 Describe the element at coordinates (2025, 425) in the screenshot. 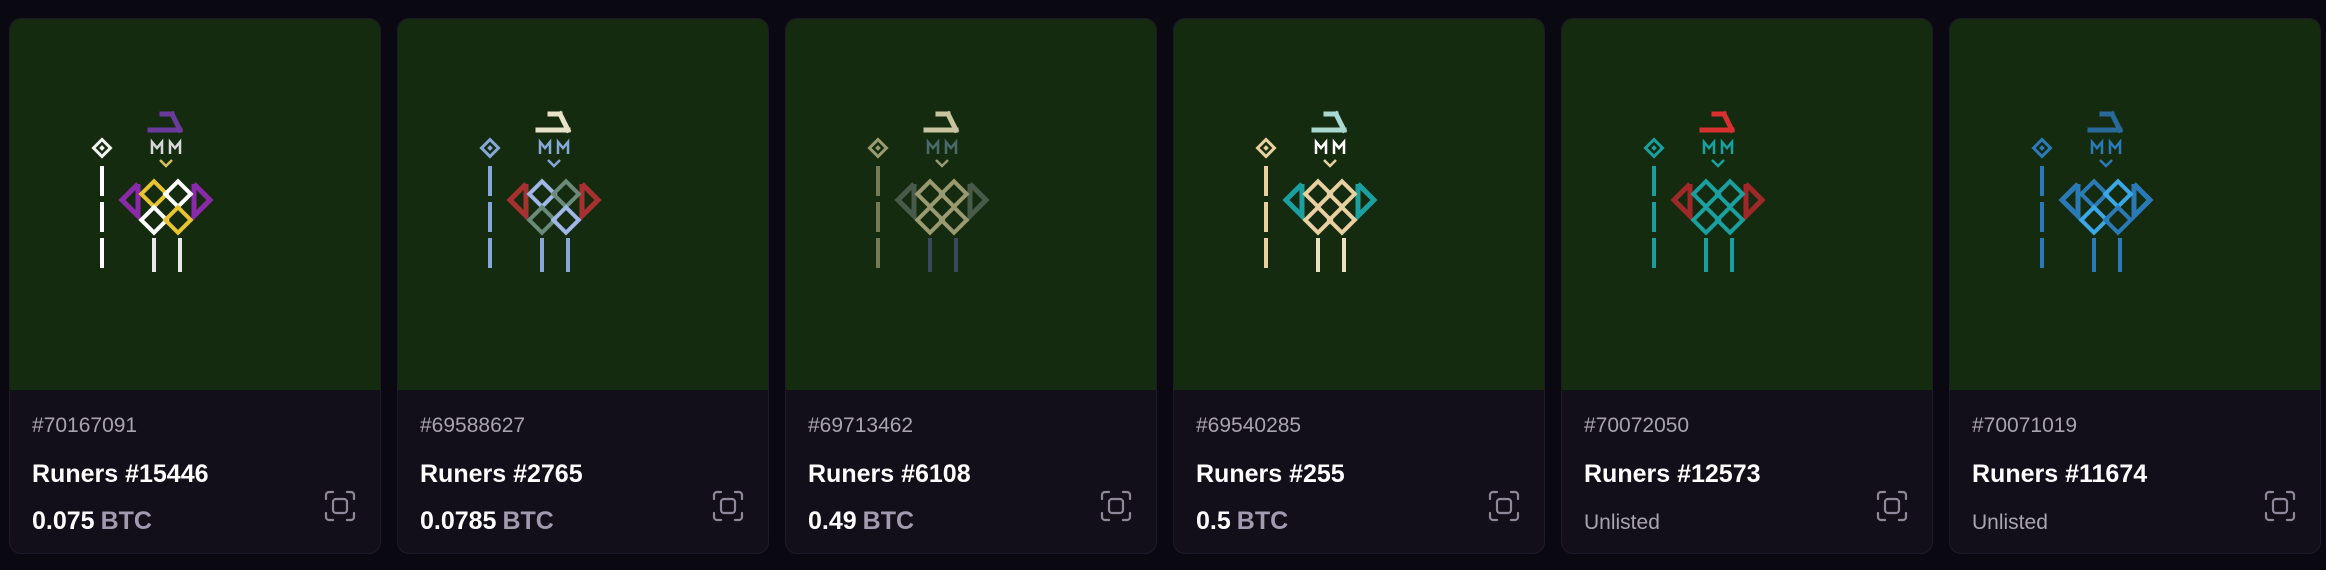

I see `inscription-number: #70071019` at that location.